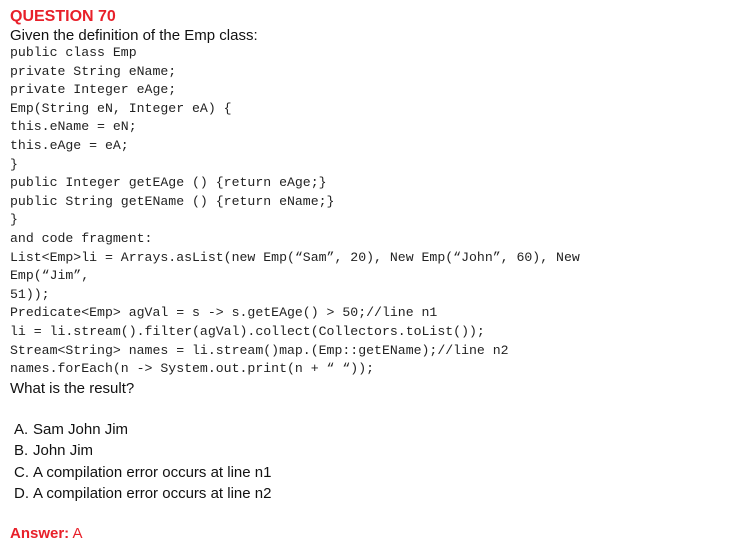 This screenshot has height=549, width=738. What do you see at coordinates (81, 429) in the screenshot?
I see `option-text: Sam John Jim` at bounding box center [81, 429].